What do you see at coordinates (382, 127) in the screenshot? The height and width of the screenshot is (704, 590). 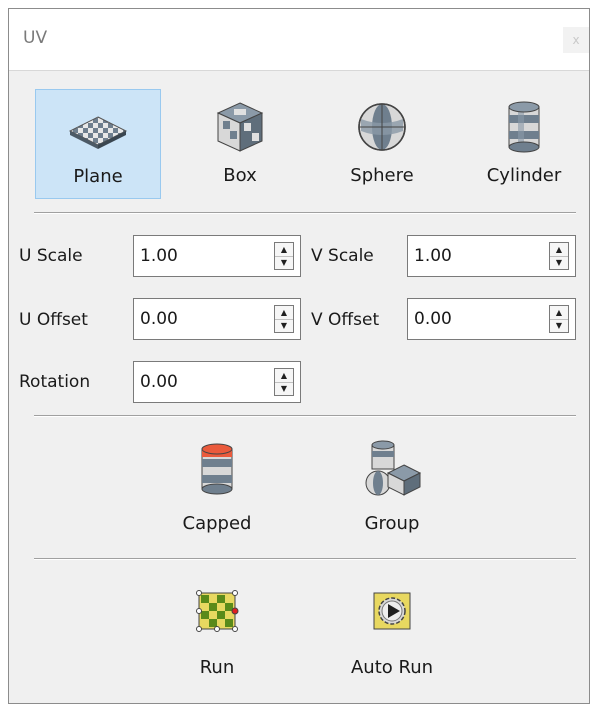 I see `sphere-icon` at bounding box center [382, 127].